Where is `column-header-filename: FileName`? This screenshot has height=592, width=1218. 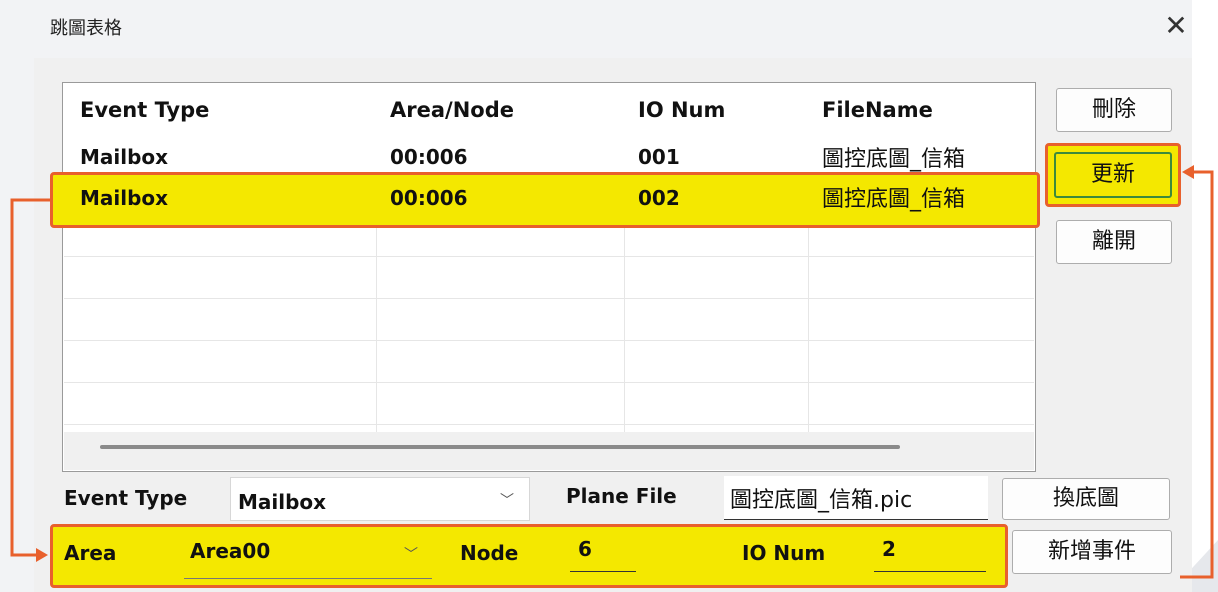 column-header-filename: FileName is located at coordinates (877, 110).